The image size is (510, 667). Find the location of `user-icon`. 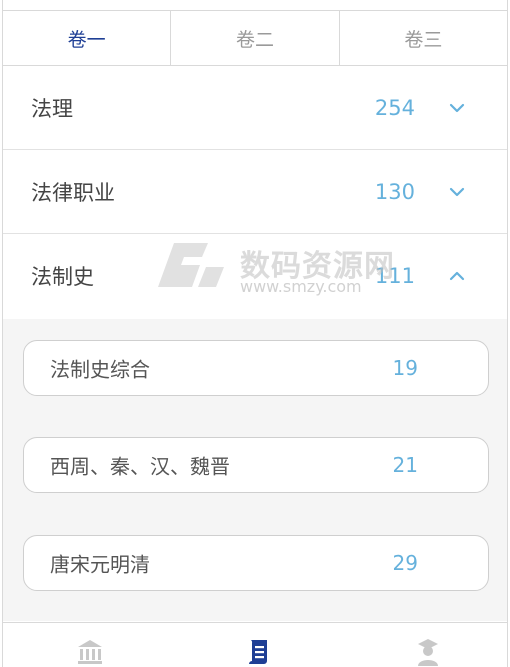

user-icon is located at coordinates (428, 652).